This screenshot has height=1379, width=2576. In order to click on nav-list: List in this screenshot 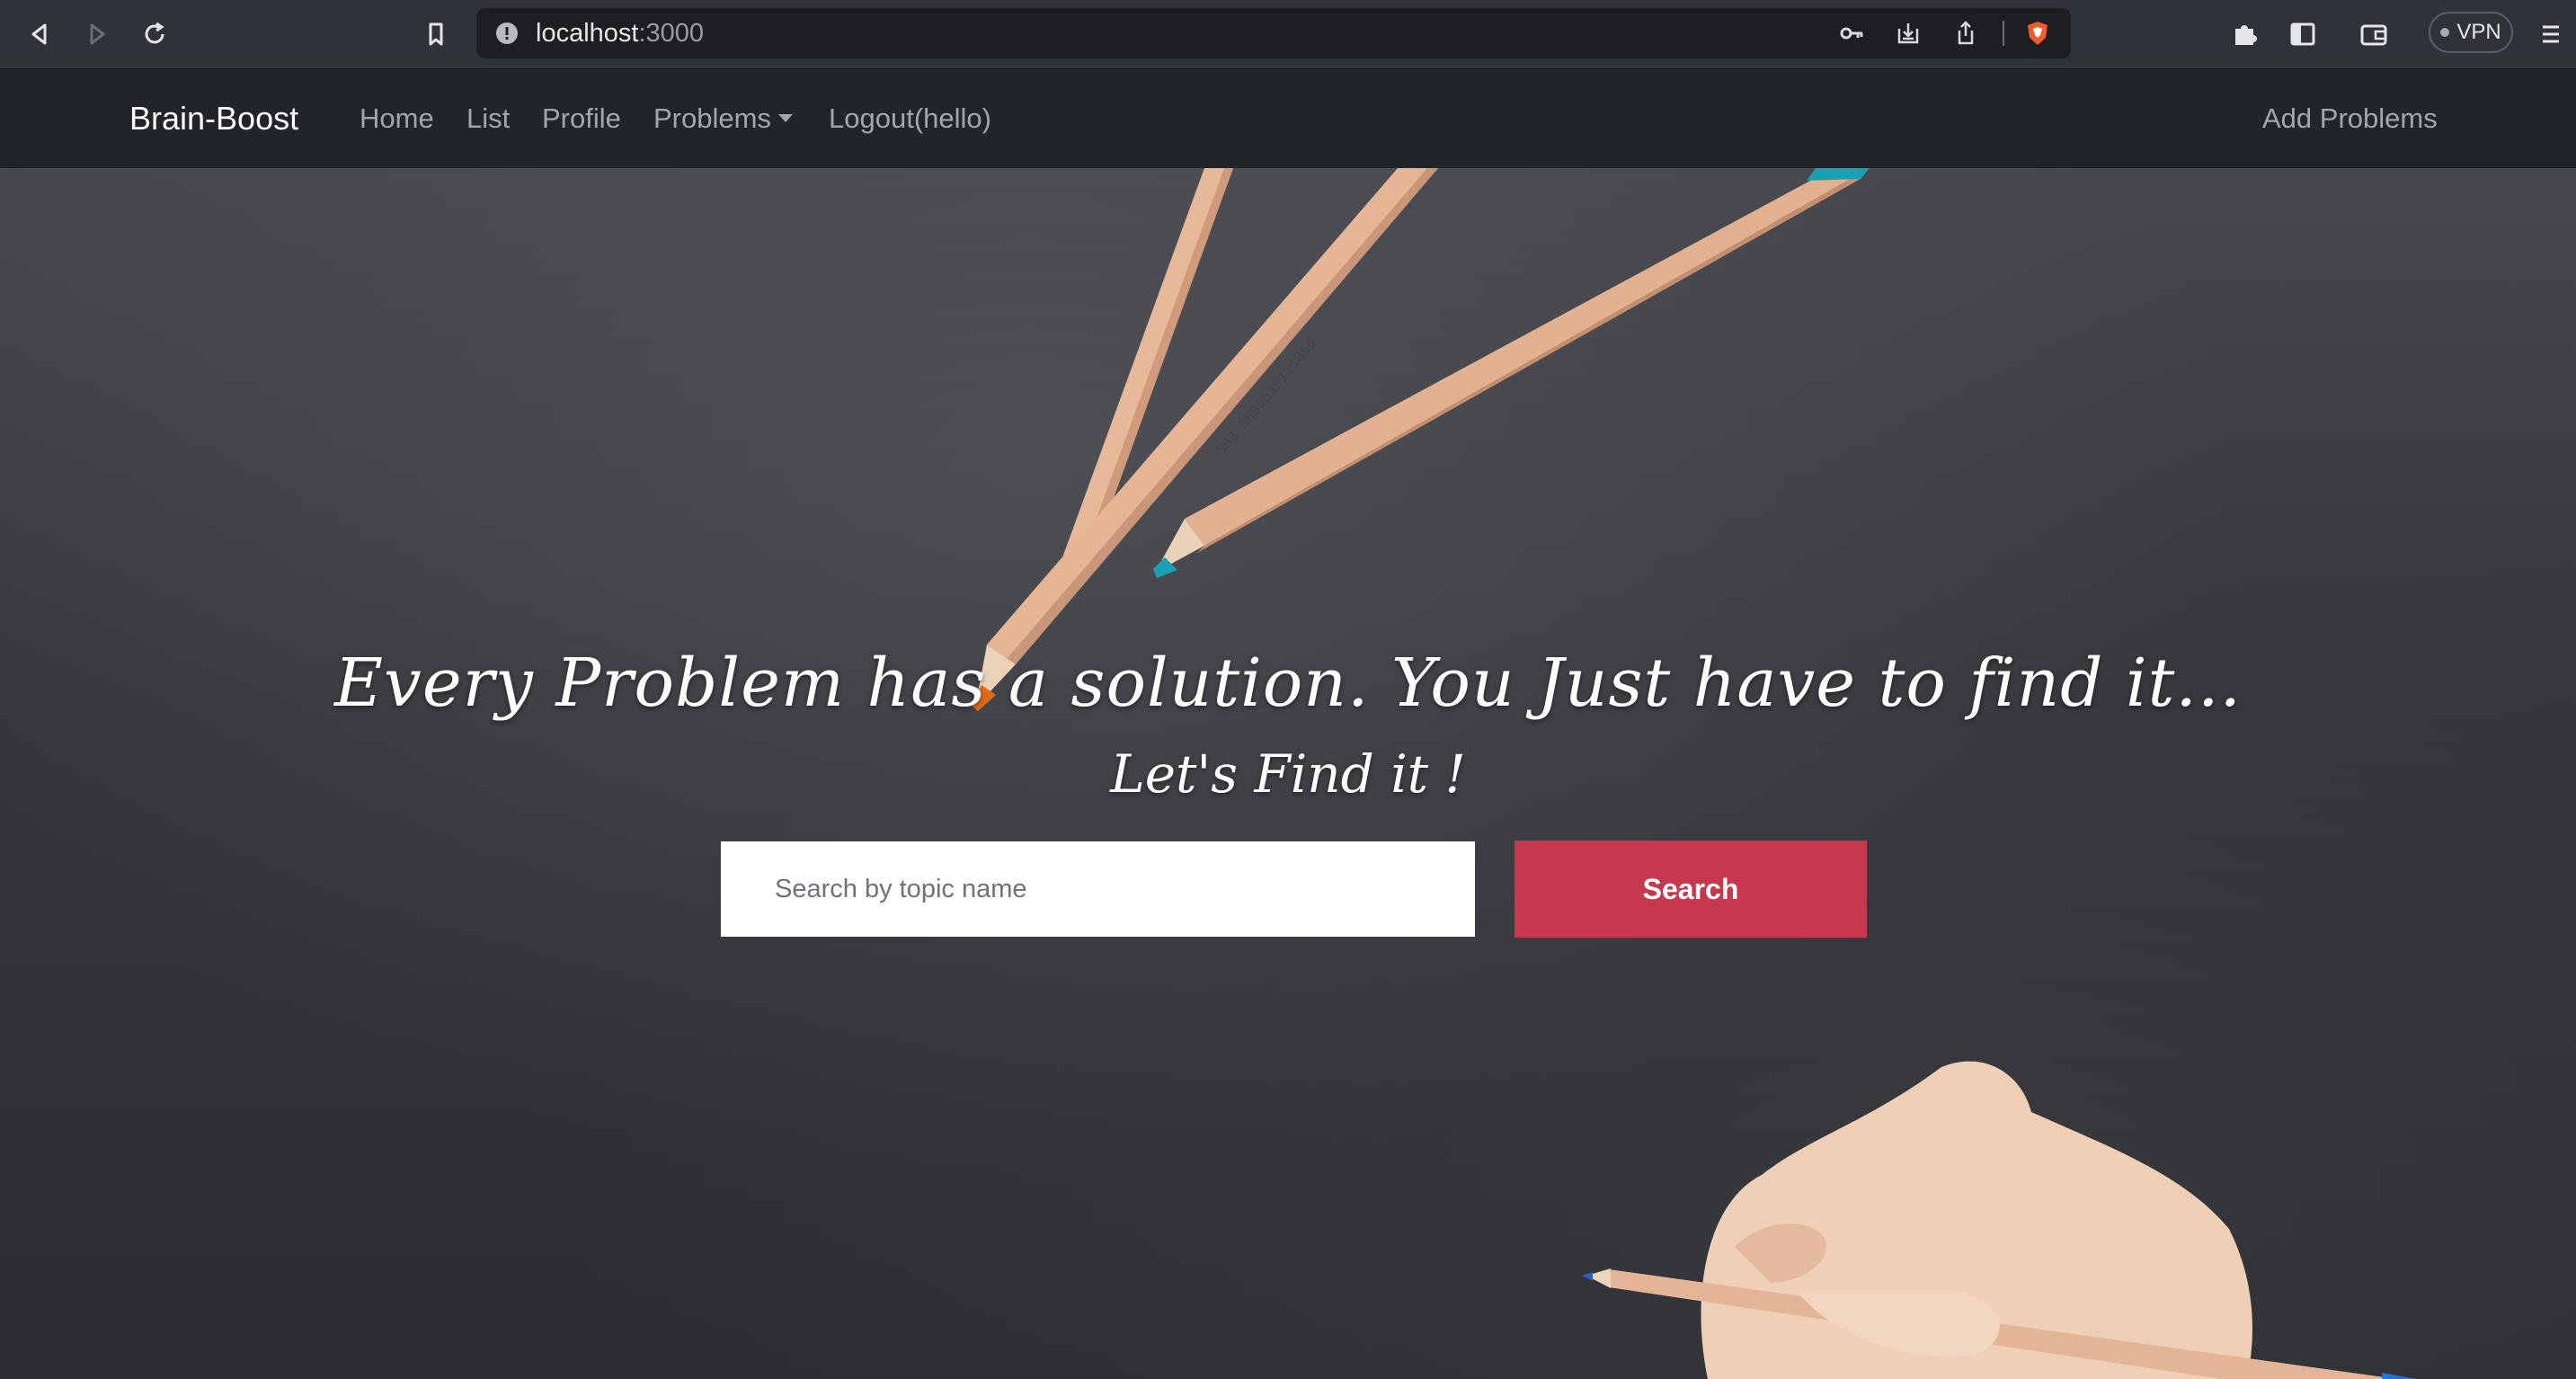, I will do `click(488, 118)`.